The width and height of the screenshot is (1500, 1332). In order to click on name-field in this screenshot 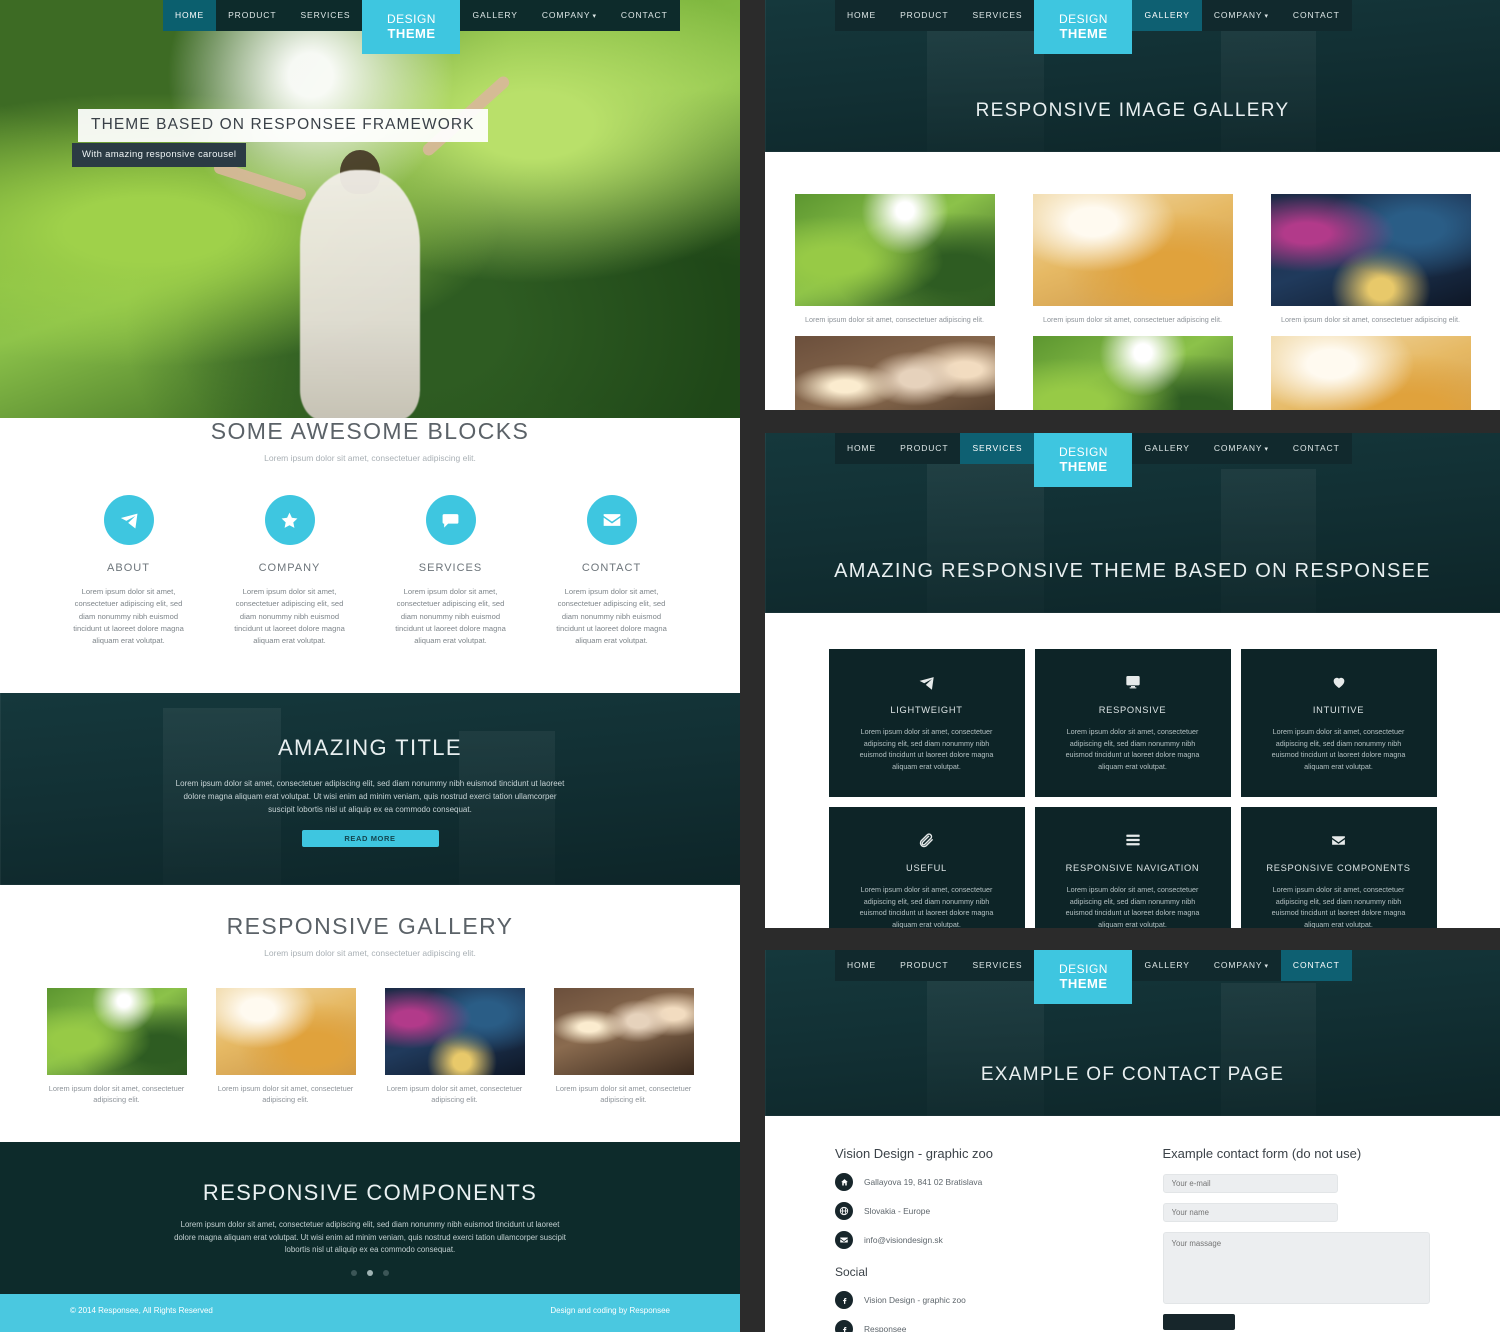, I will do `click(1250, 1212)`.